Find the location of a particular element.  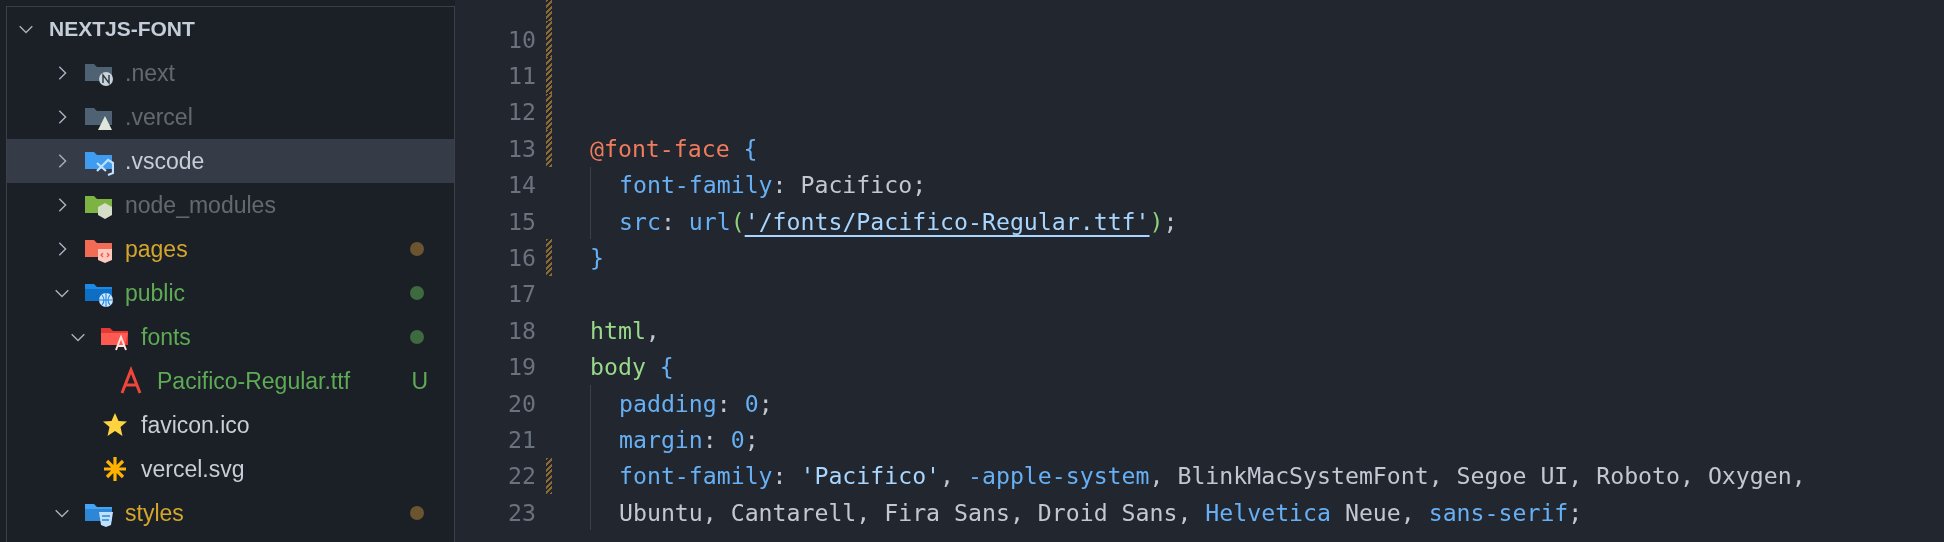

code-line: html, is located at coordinates (625, 330).